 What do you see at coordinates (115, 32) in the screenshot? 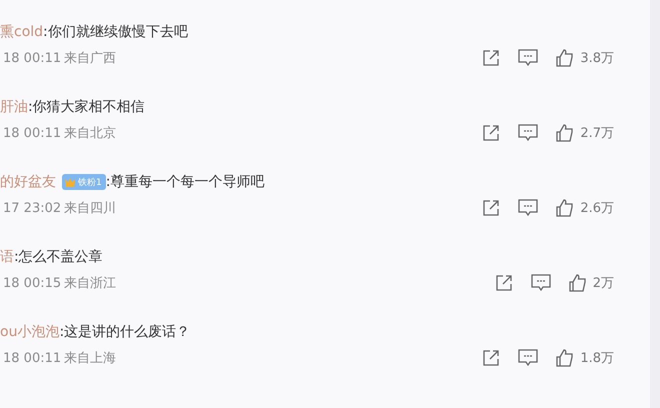
I see `comment-text: :你们就继续傲慢下去吧` at bounding box center [115, 32].